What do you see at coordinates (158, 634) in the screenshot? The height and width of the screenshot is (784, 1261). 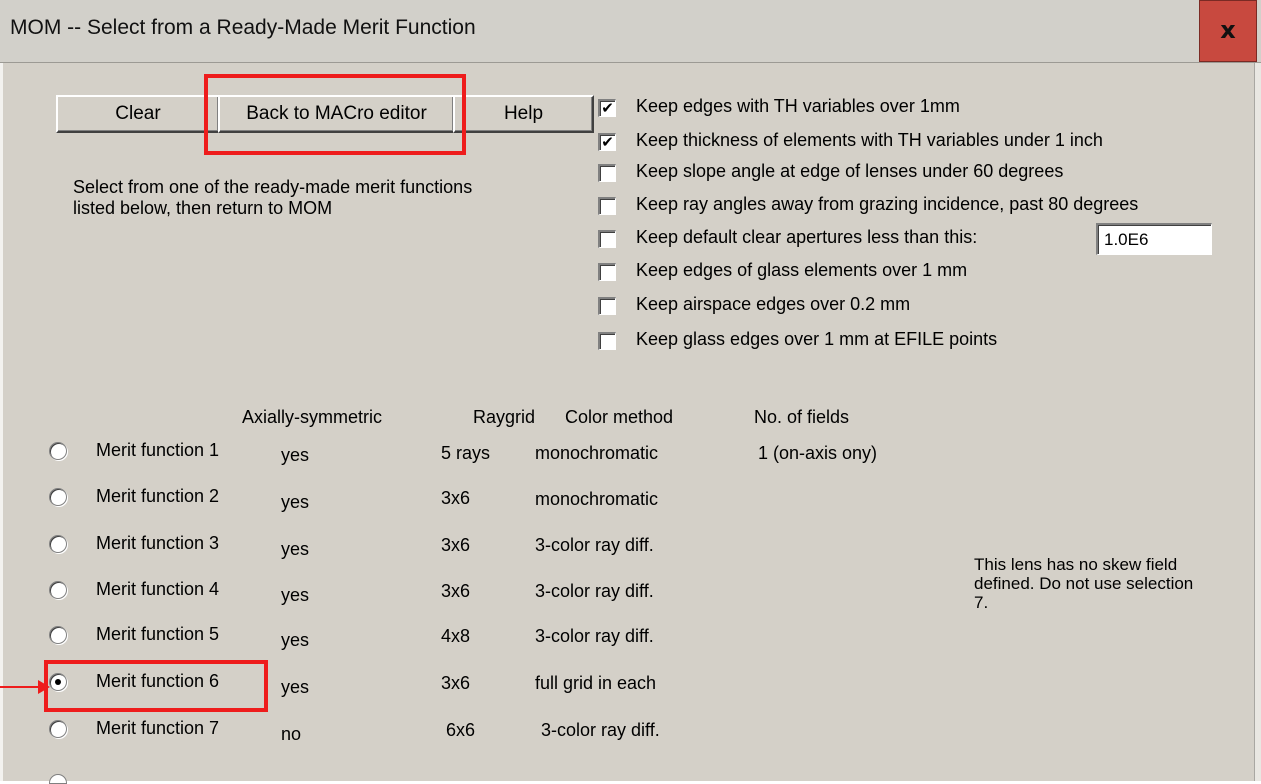 I see `option-label: Merit function 5` at bounding box center [158, 634].